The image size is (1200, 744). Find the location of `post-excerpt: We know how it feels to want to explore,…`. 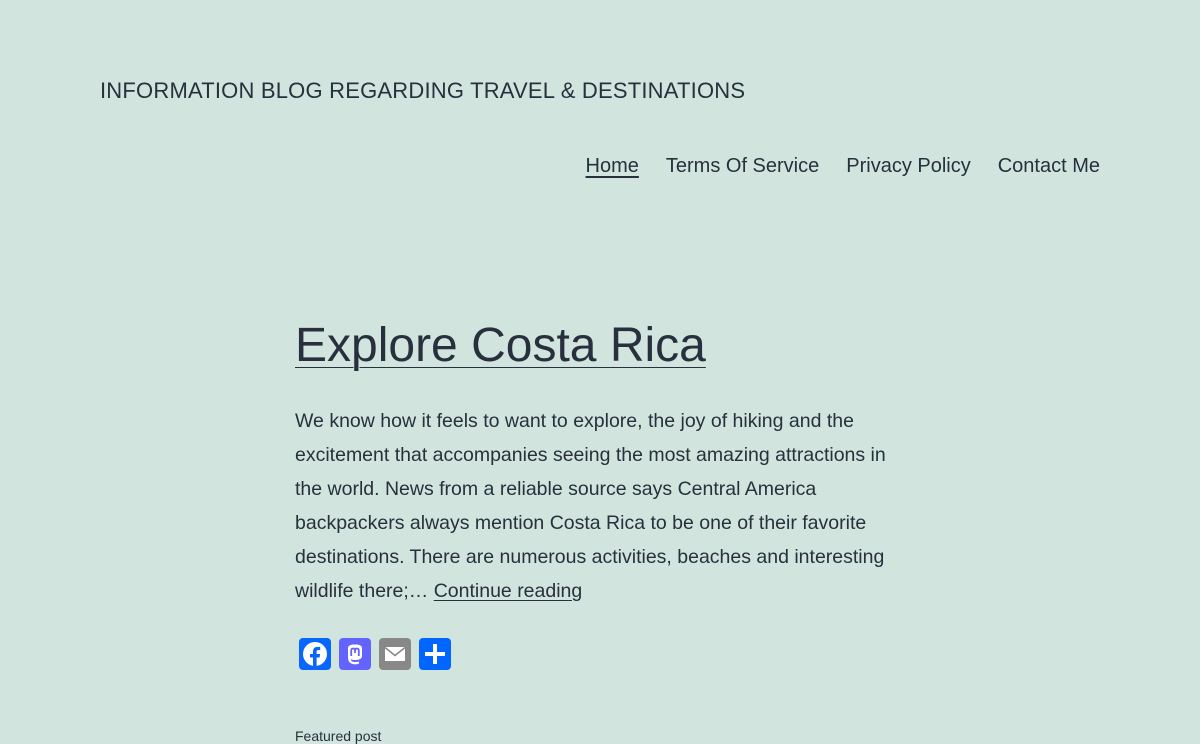

post-excerpt: We know how it feels to want to explore,… is located at coordinates (605, 506).